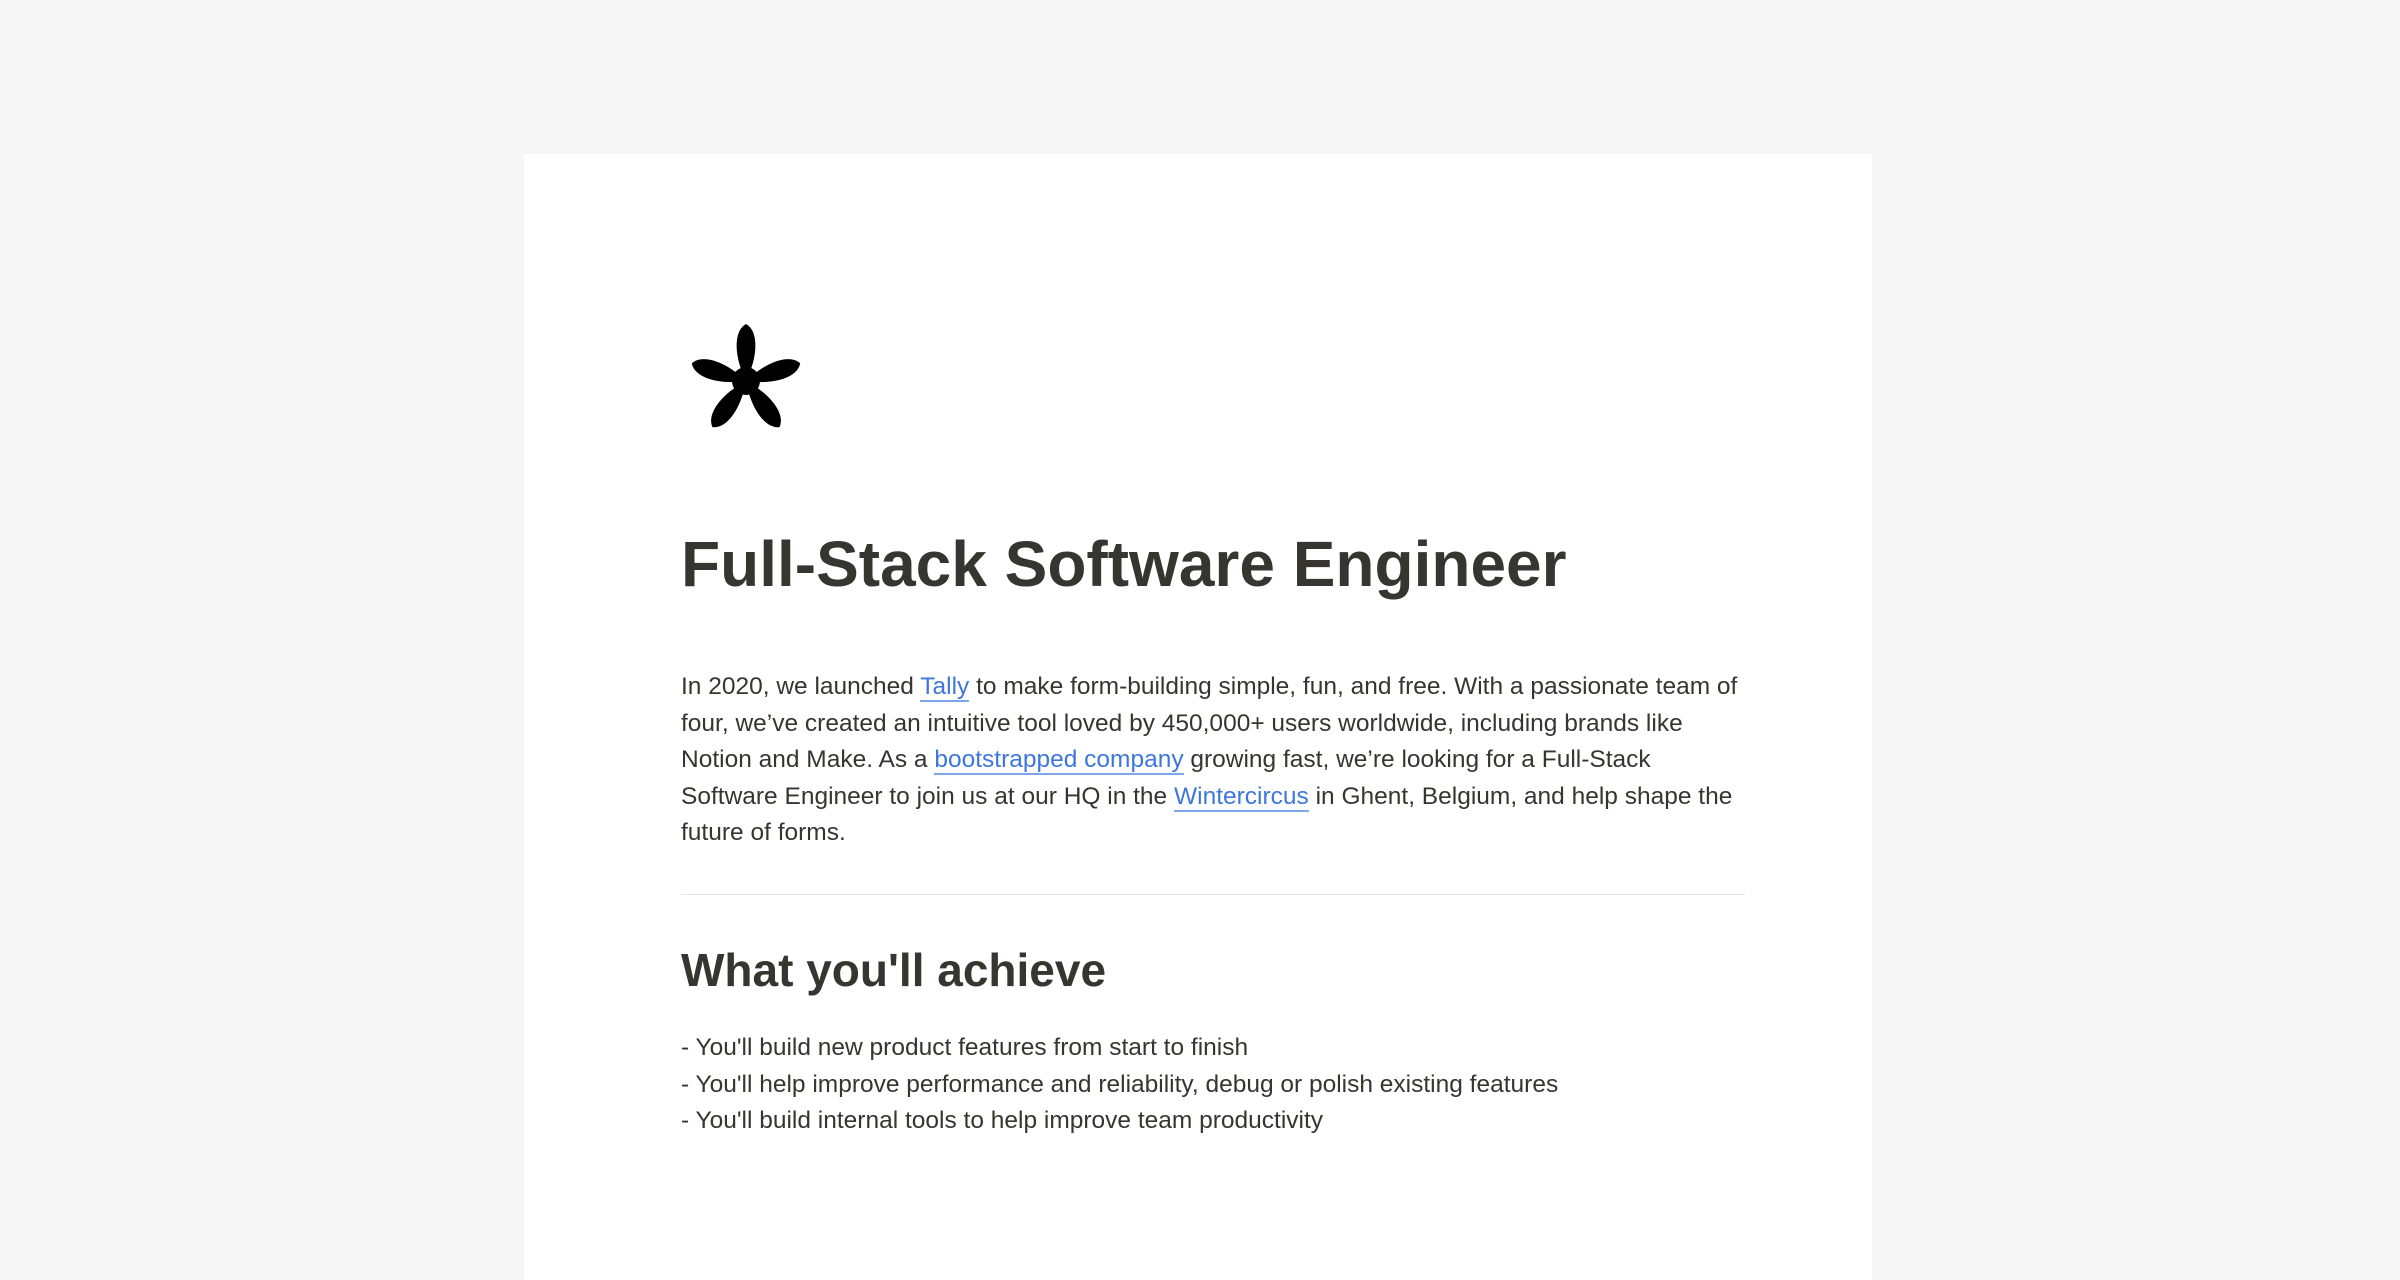  I want to click on tally-link: Tally, so click(945, 687).